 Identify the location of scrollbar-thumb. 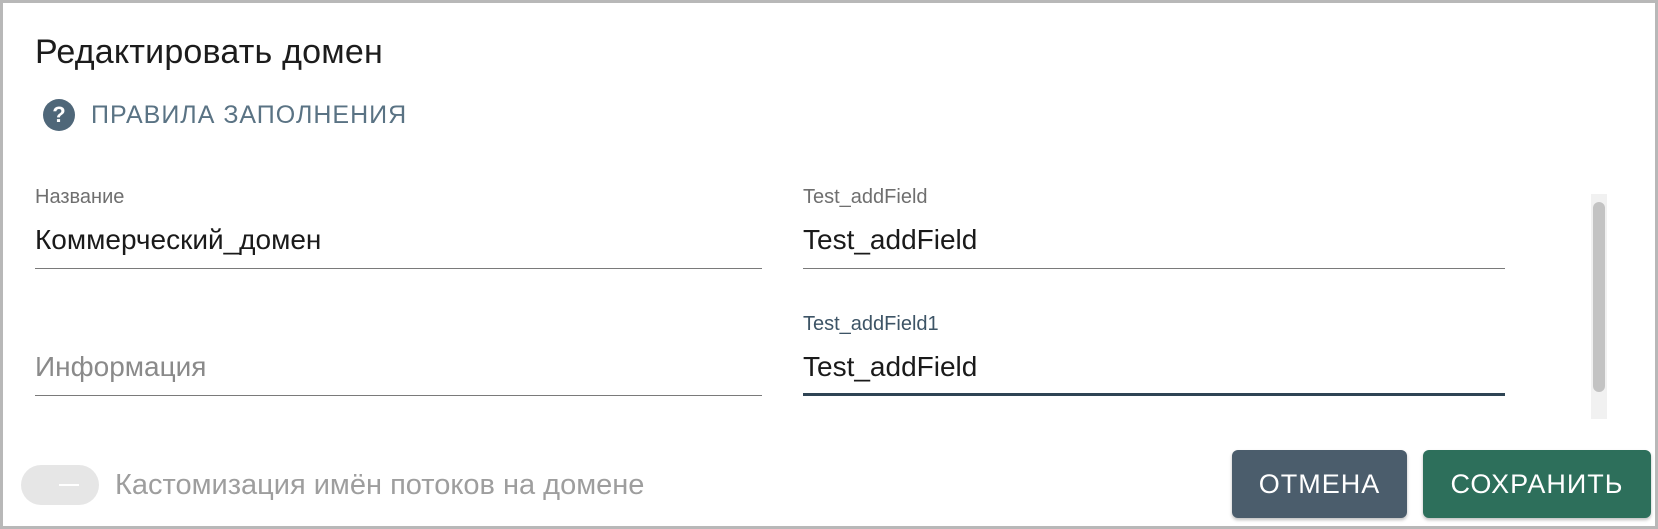
(1599, 297).